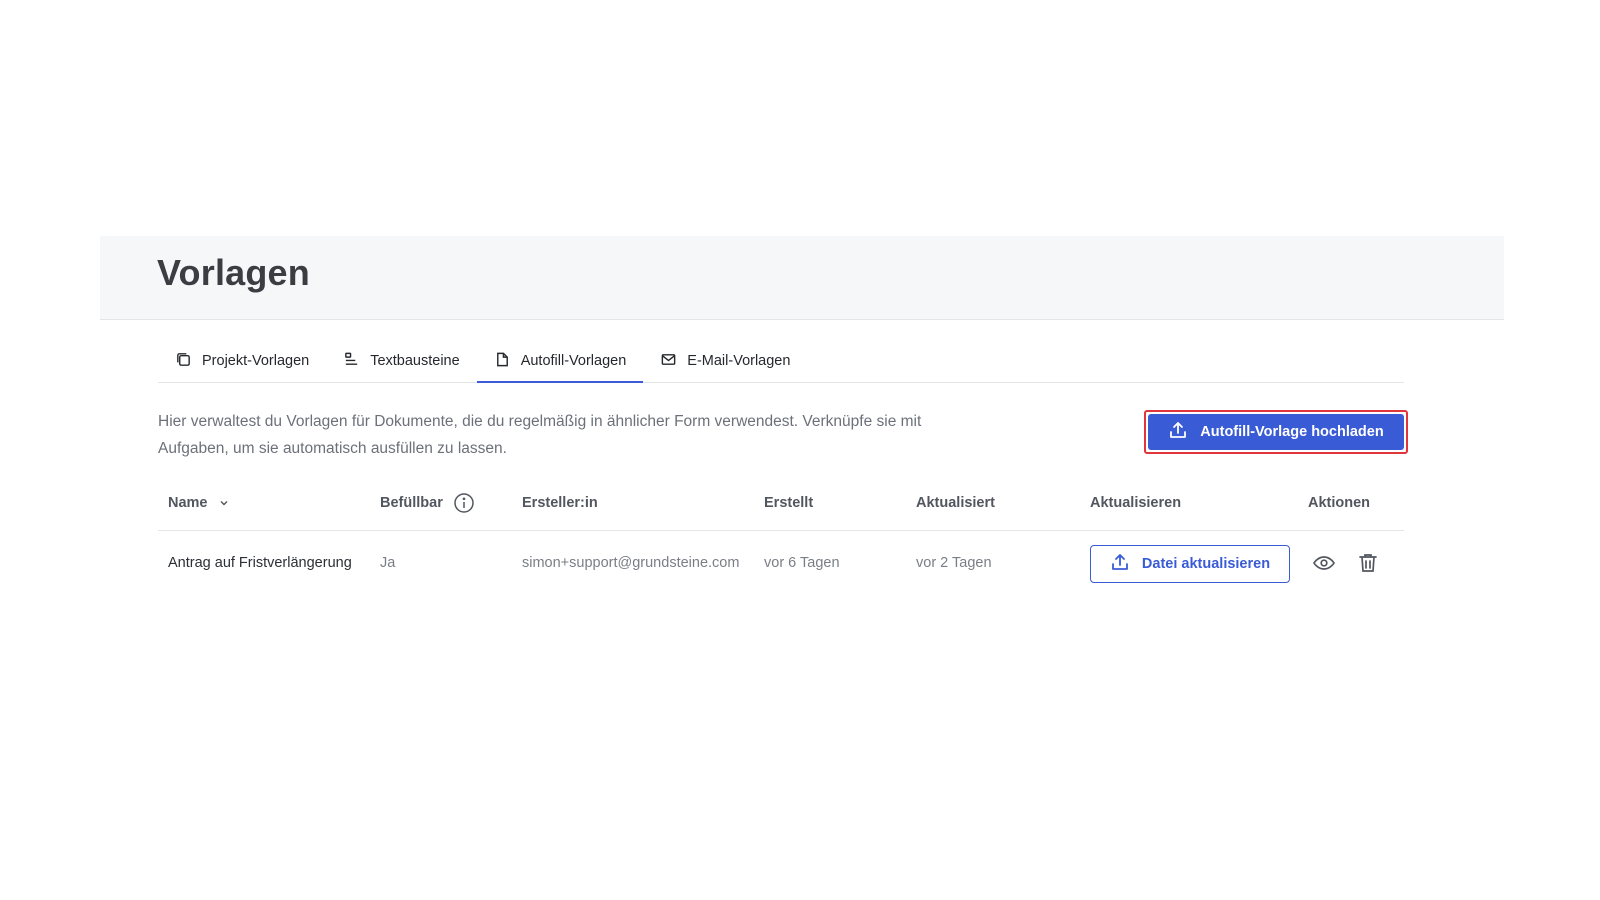 The image size is (1600, 900). Describe the element at coordinates (1292, 432) in the screenshot. I see `upload-button-label: Autofill-Vorlage hochladen` at that location.